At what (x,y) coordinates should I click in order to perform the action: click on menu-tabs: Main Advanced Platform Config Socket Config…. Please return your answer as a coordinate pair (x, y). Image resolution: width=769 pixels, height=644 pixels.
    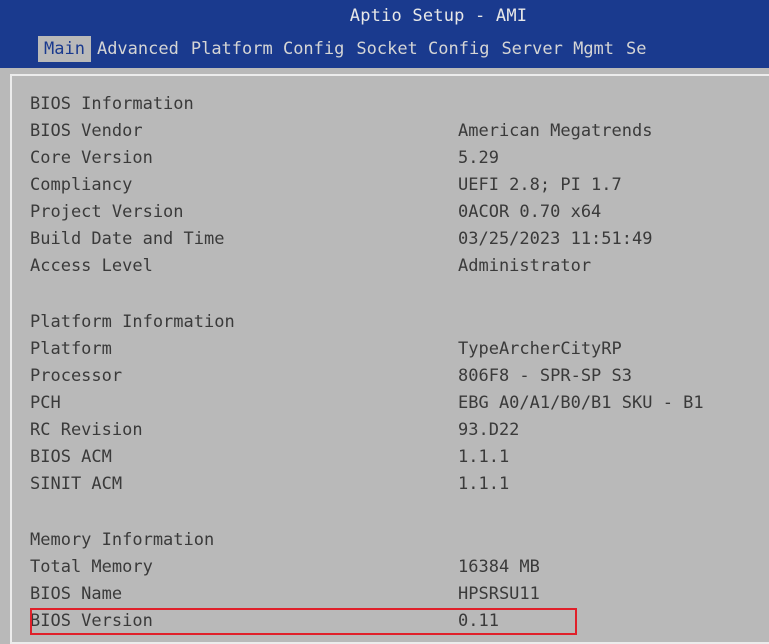
    Looking at the image, I should click on (345, 49).